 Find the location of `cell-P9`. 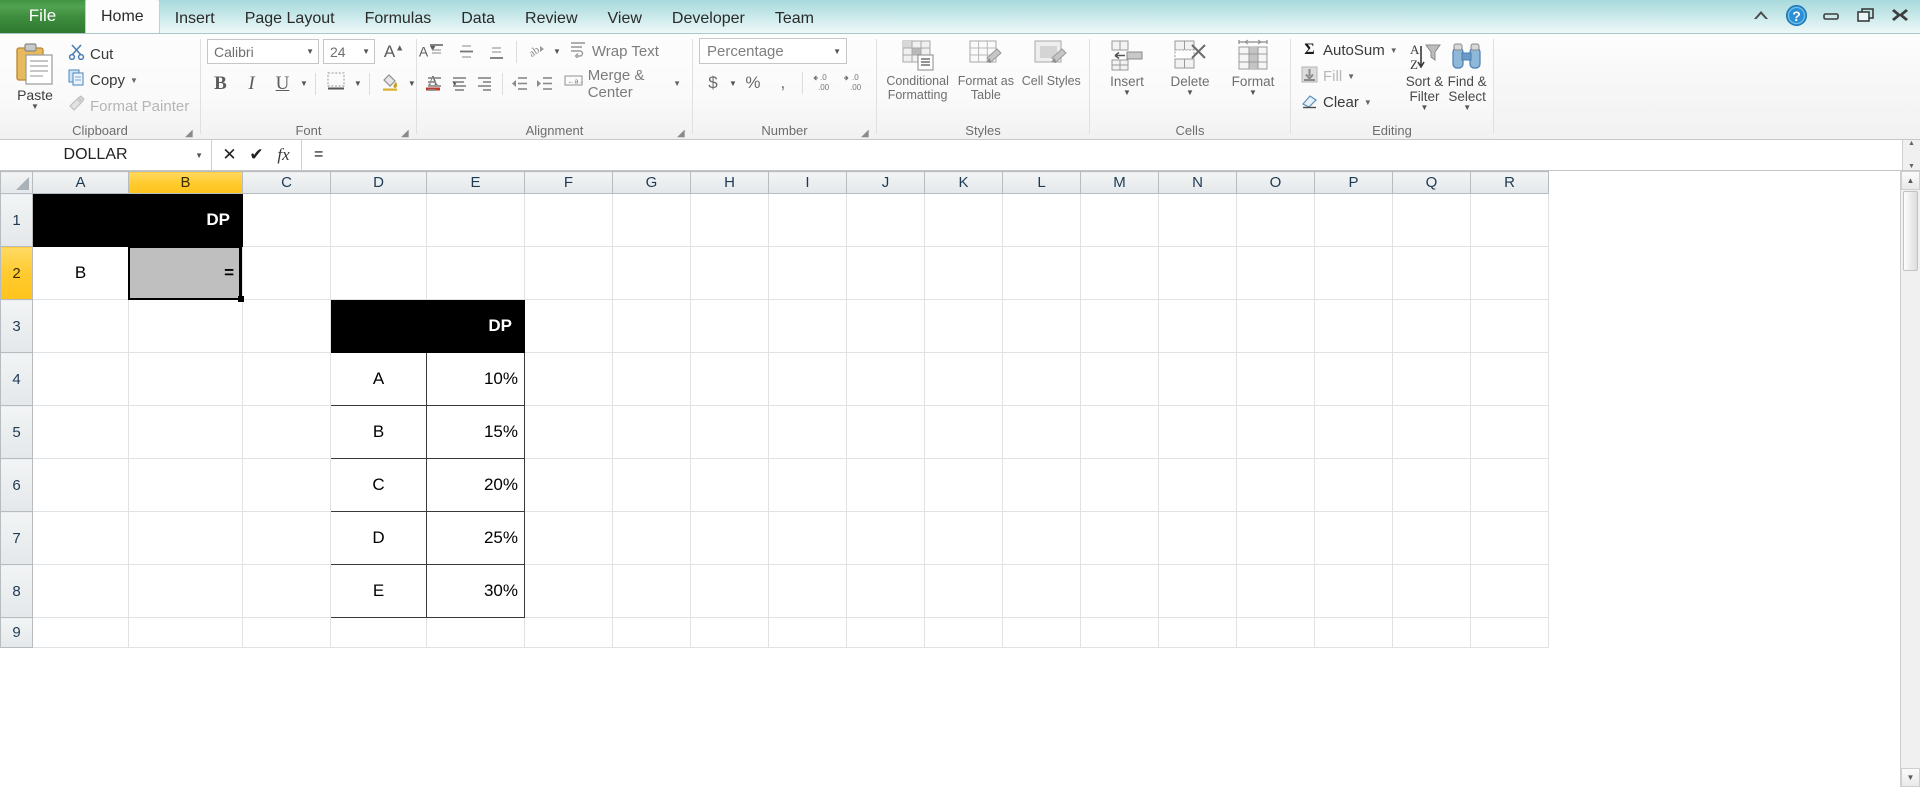

cell-P9 is located at coordinates (1353, 632).